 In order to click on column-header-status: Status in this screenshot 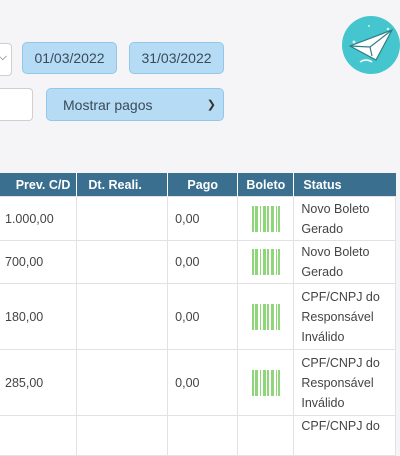, I will do `click(344, 185)`.